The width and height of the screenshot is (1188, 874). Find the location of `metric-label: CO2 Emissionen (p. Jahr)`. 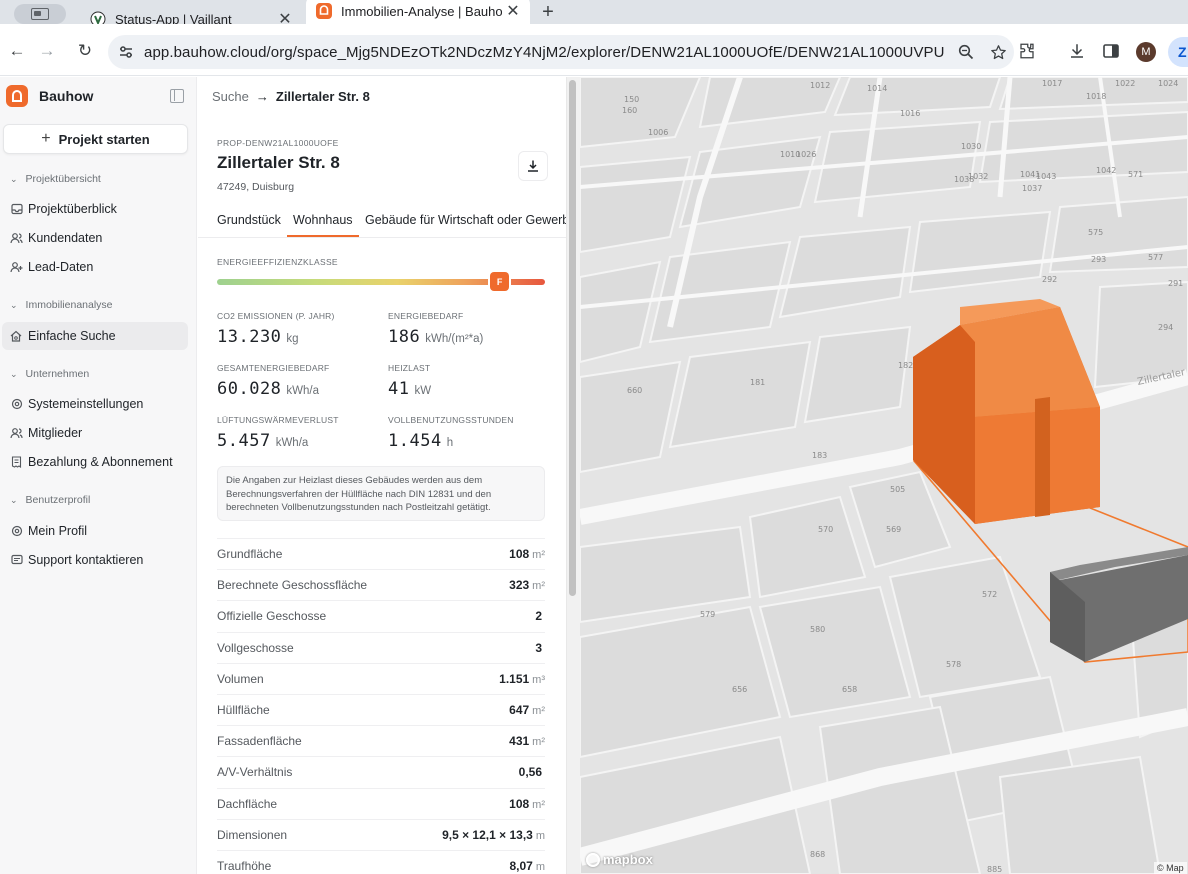

metric-label: CO2 Emissionen (p. Jahr) is located at coordinates (276, 316).